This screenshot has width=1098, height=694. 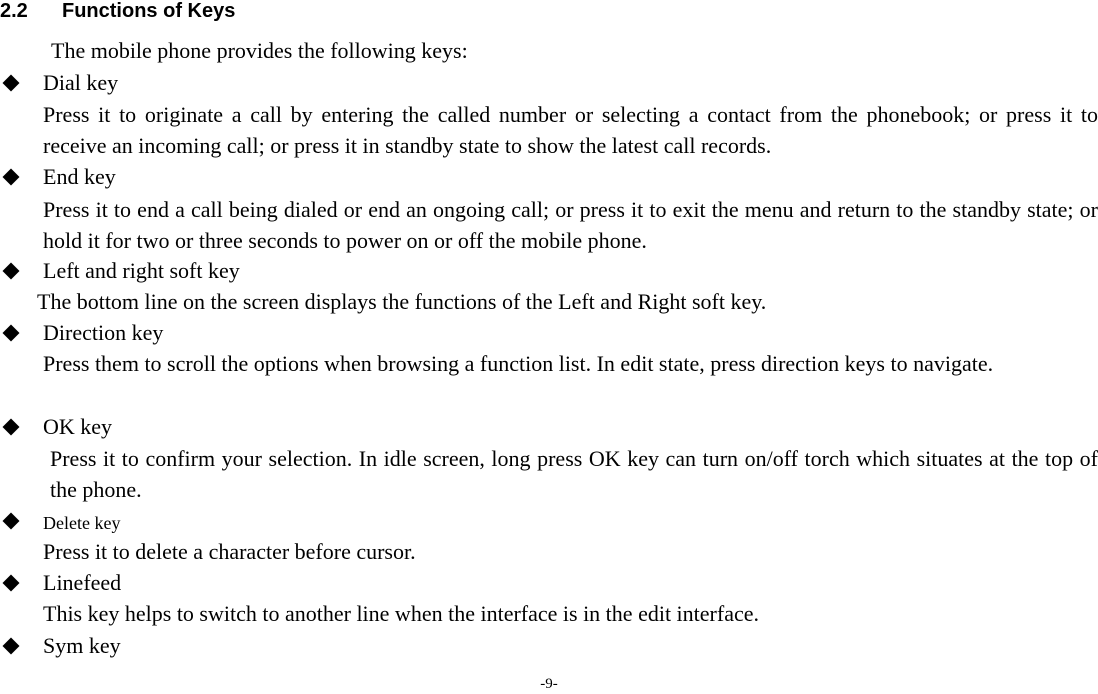 I want to click on key-name: Left and right soft key, so click(x=141, y=270).